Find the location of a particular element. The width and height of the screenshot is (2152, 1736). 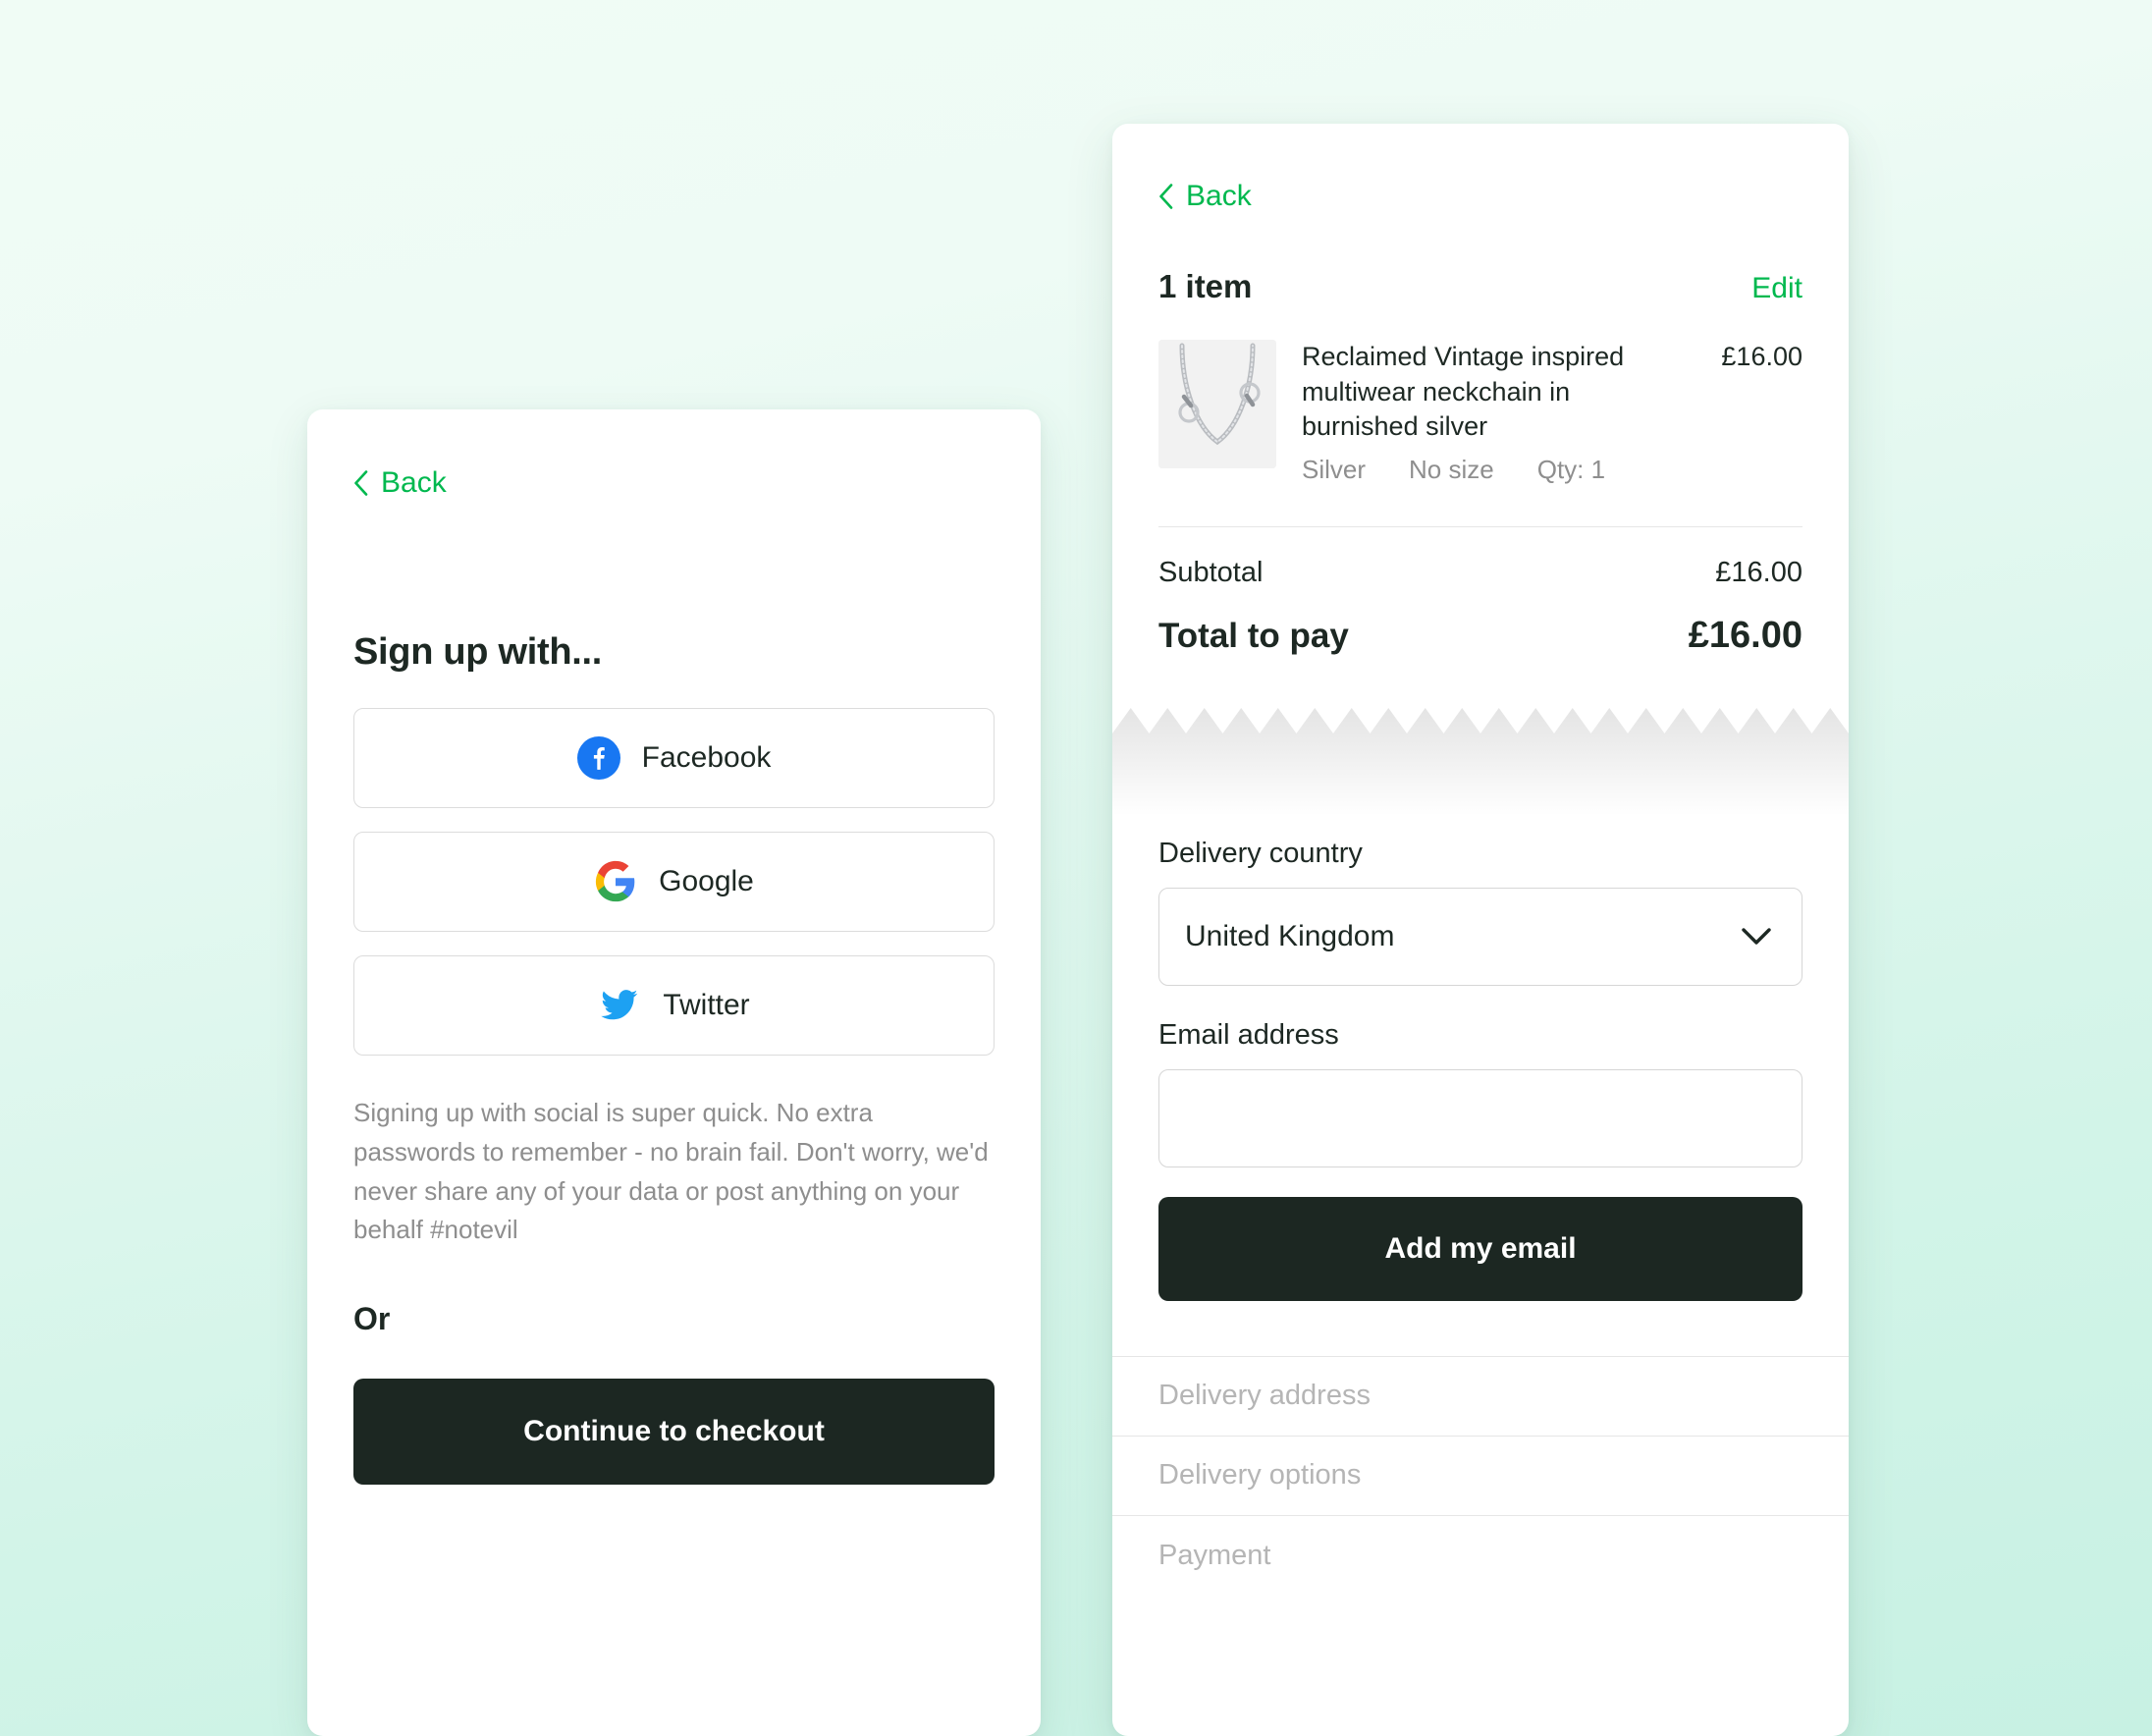

checkout-step-delivery-address: Delivery address is located at coordinates (1480, 1397).